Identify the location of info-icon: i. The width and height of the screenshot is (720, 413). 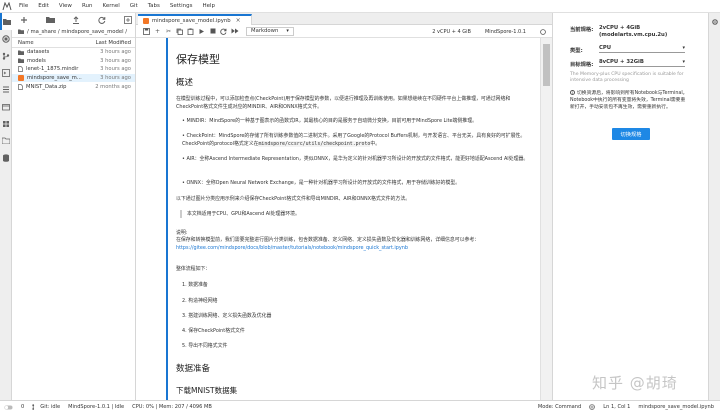
(572, 92).